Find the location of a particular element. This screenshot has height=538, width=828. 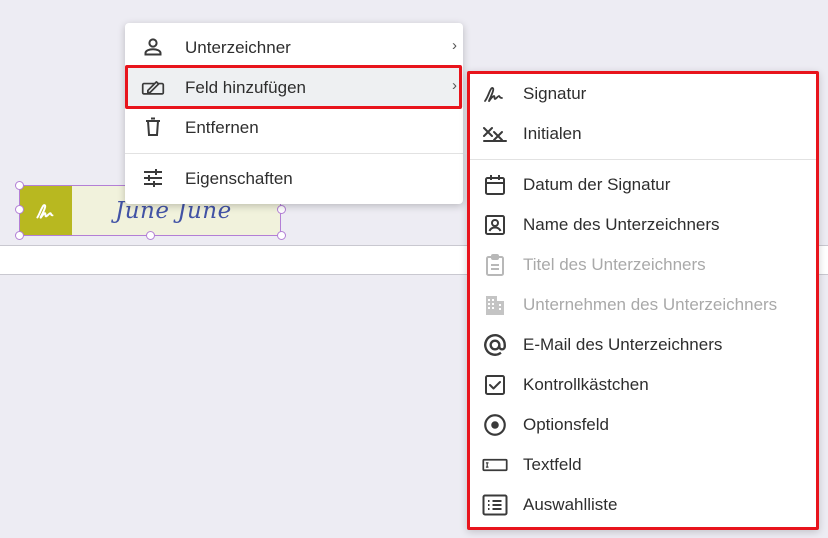

at-icon is located at coordinates (495, 345).